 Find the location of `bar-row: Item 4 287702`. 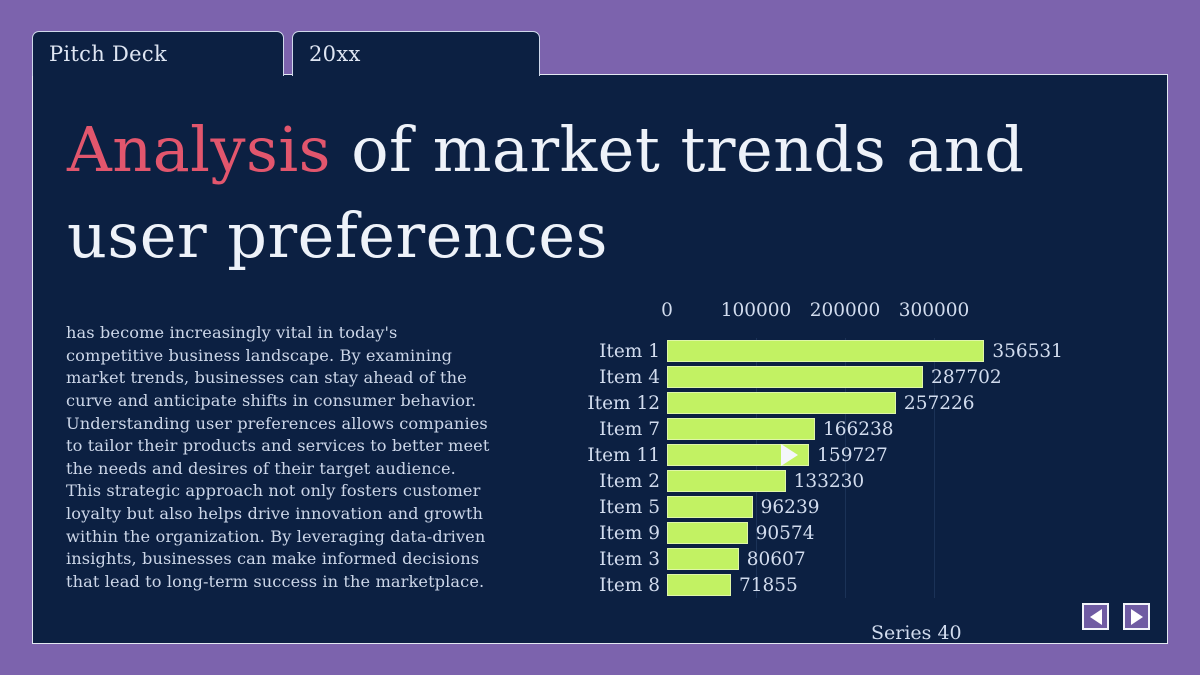

bar-row: Item 4 287702 is located at coordinates (828, 377).